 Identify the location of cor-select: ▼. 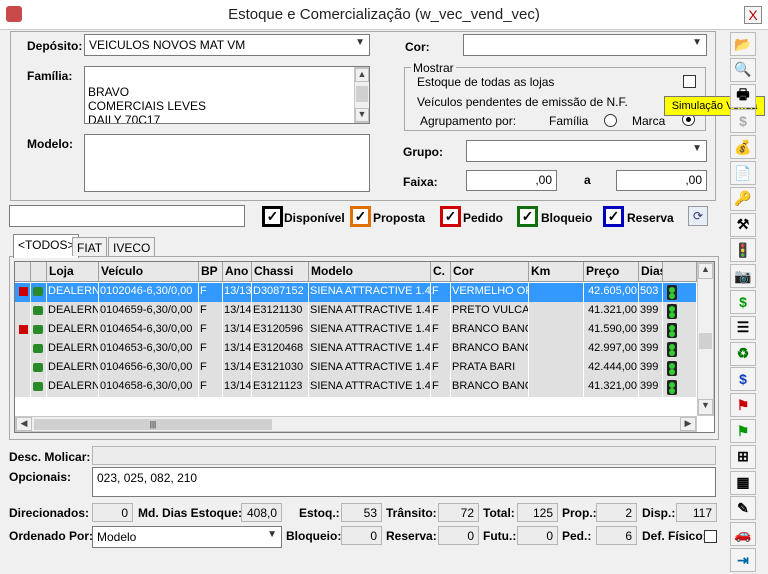
(585, 45).